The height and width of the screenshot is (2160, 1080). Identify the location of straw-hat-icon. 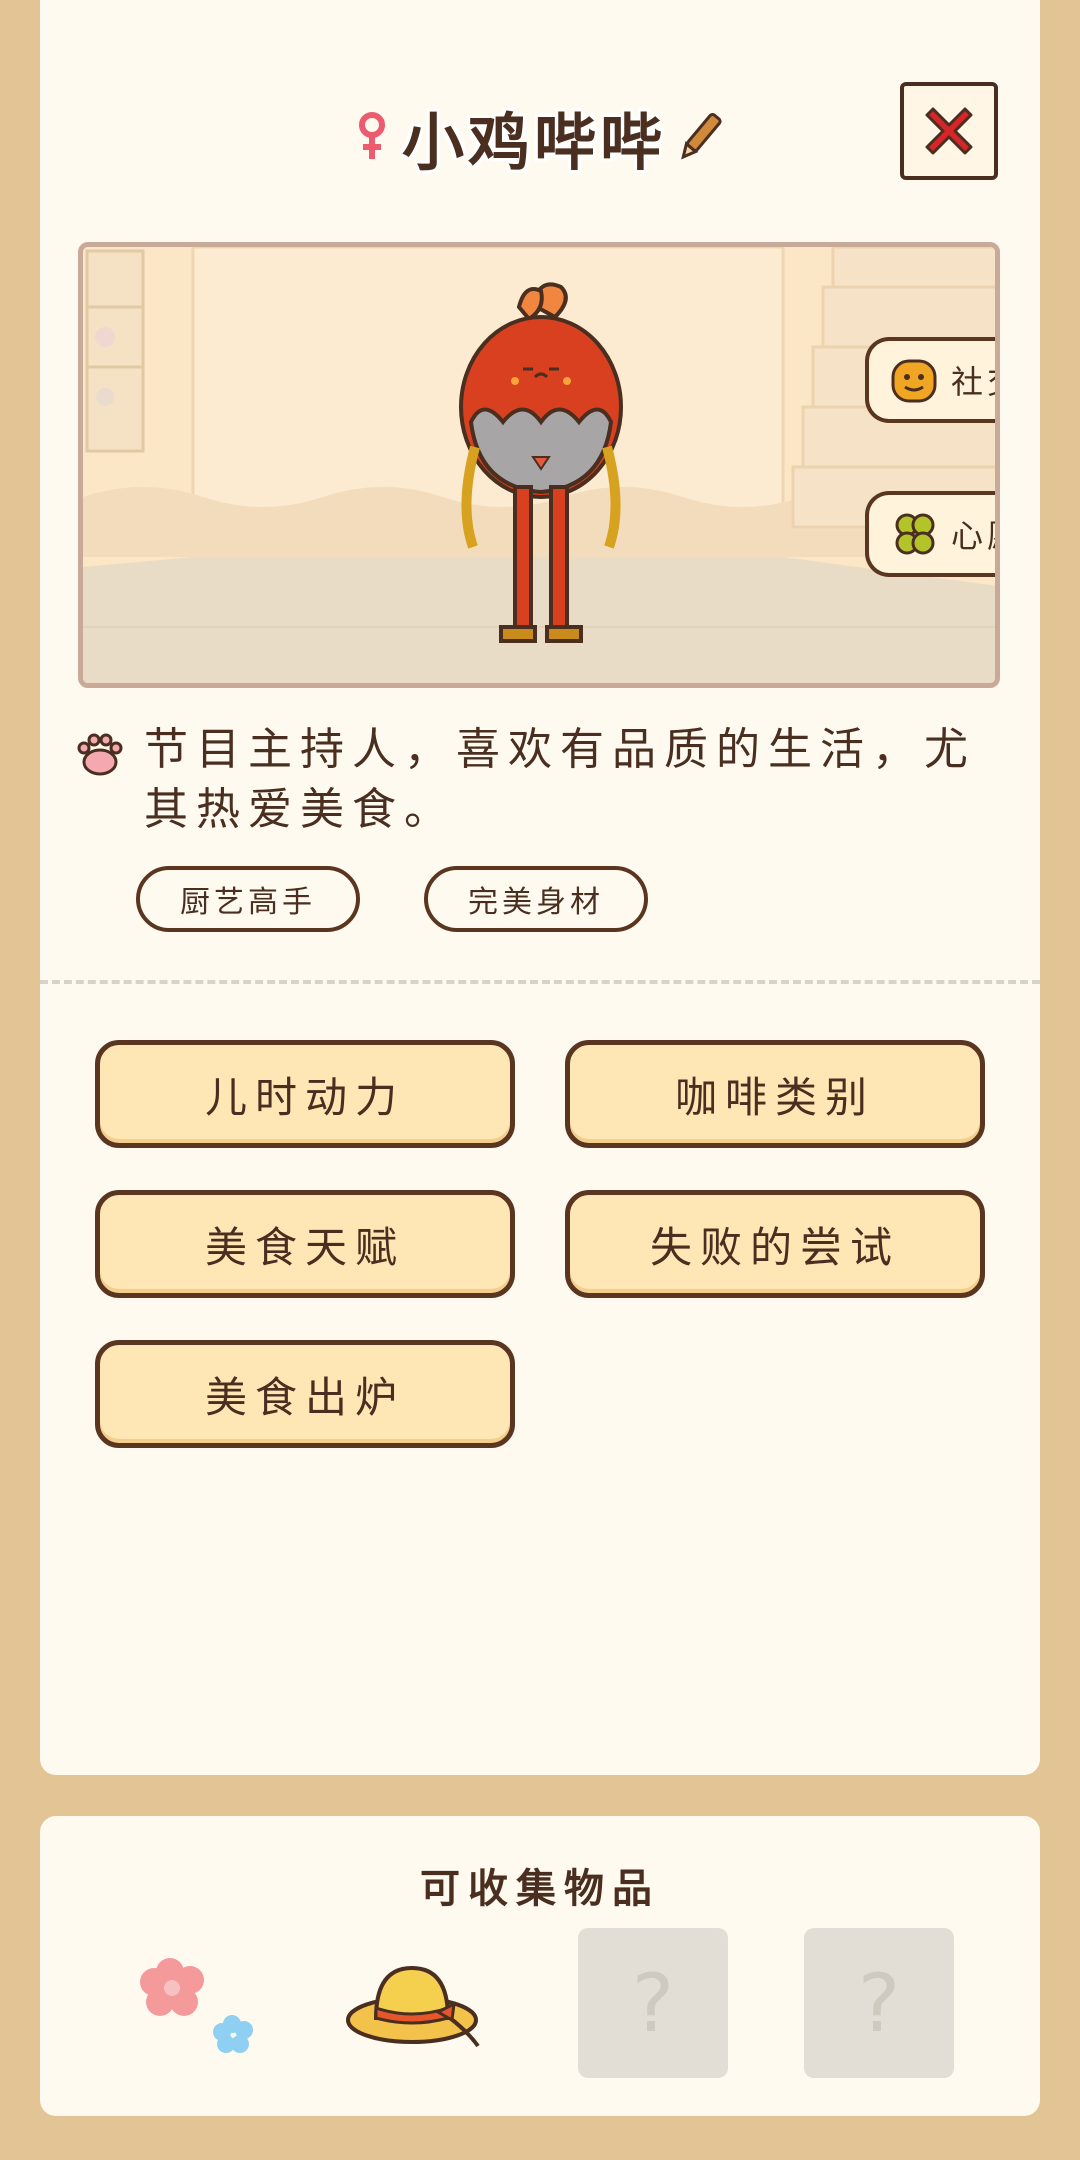
(413, 2006).